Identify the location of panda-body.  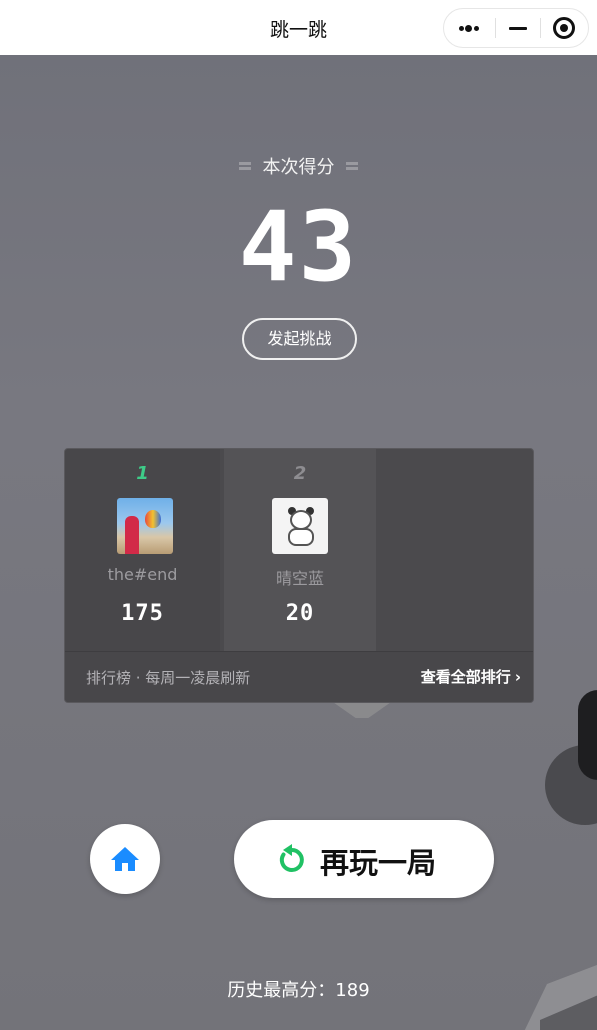
(301, 537).